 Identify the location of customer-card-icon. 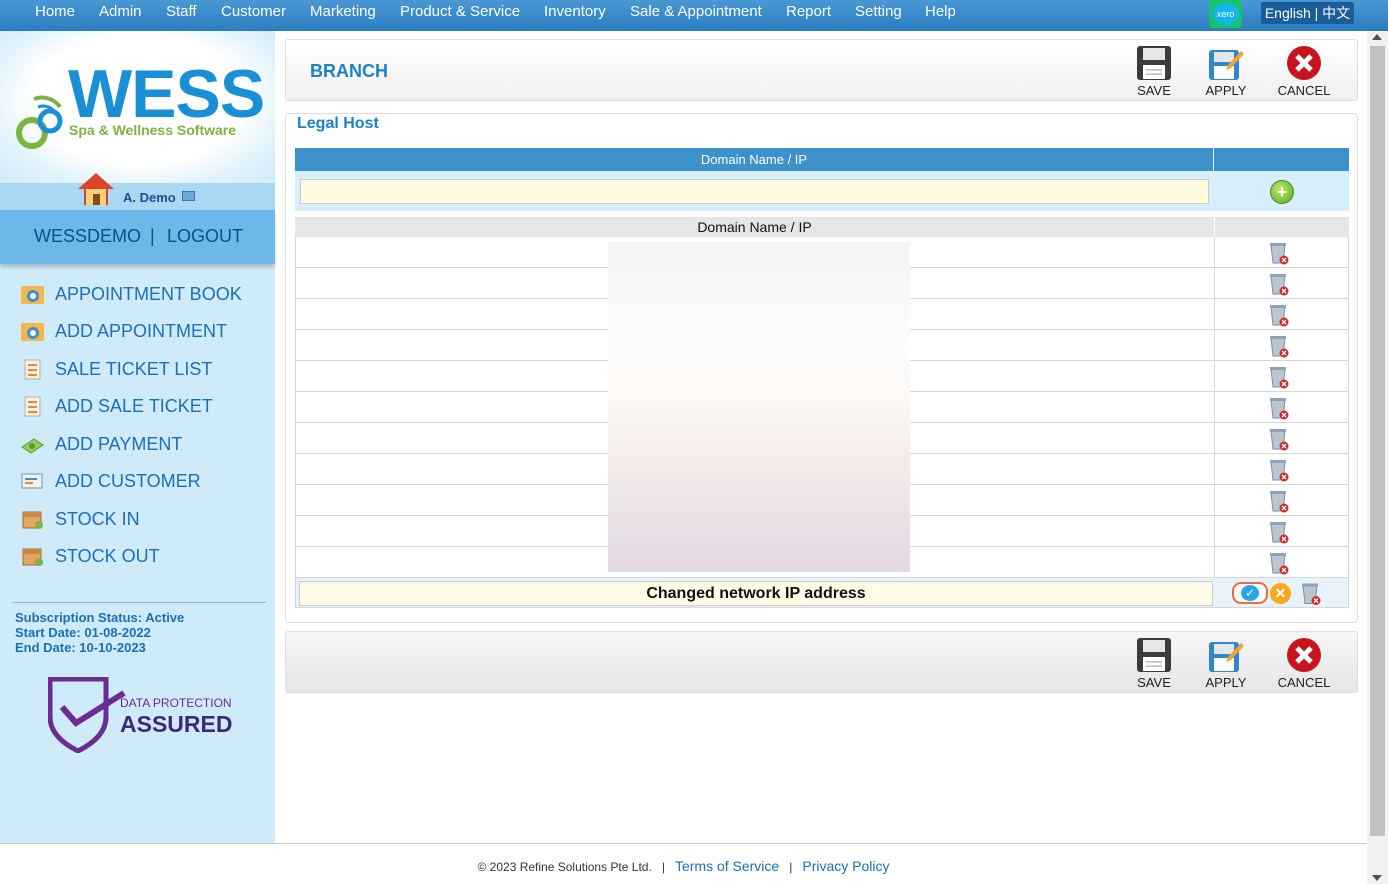
(32, 481).